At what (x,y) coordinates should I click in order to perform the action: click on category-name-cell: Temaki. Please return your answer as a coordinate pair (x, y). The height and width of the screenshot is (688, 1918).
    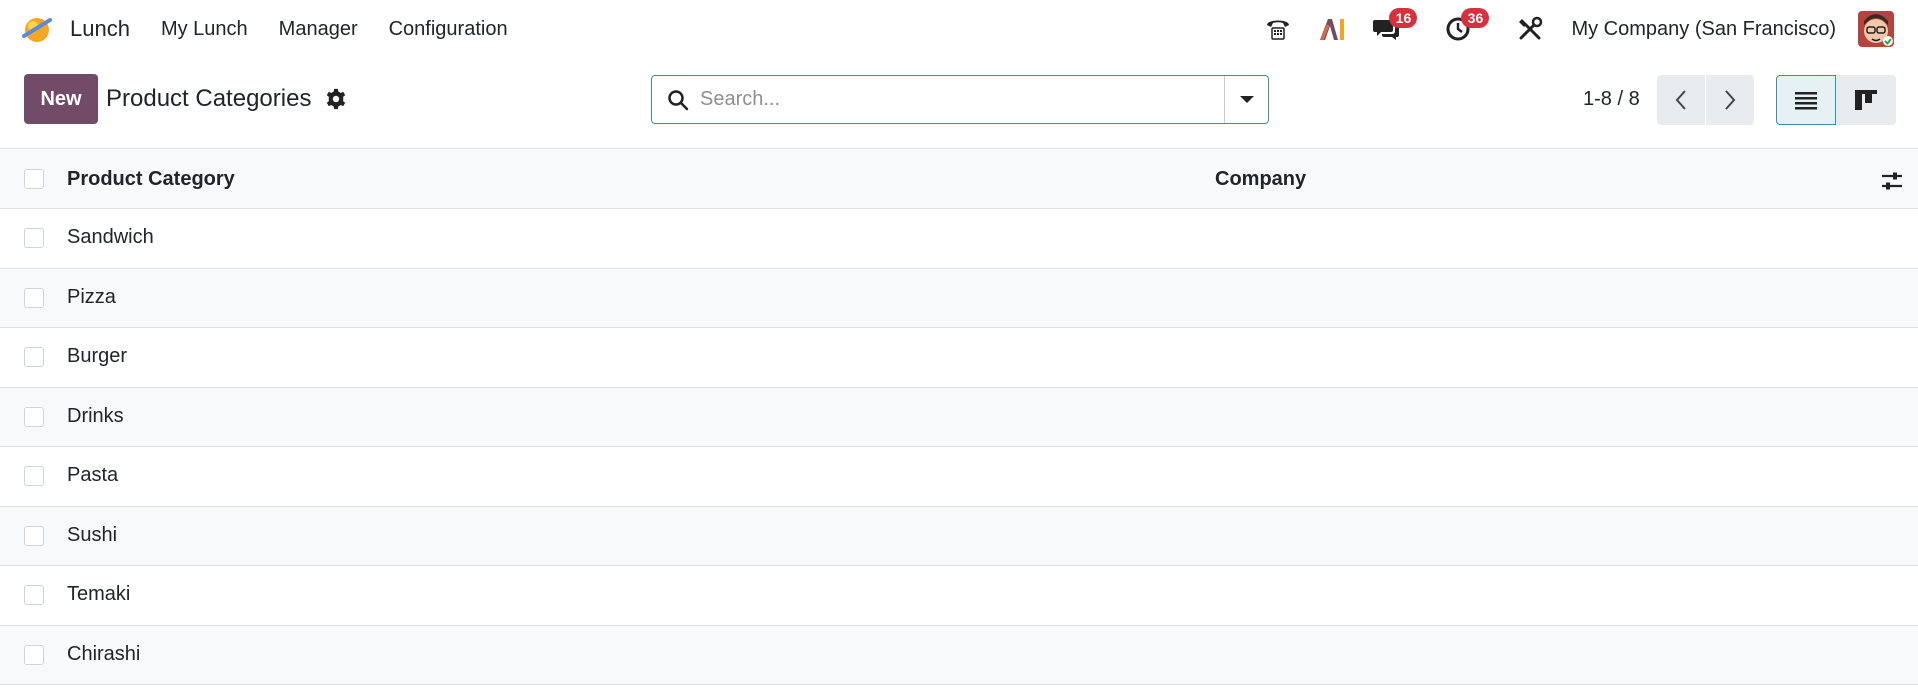
    Looking at the image, I should click on (99, 594).